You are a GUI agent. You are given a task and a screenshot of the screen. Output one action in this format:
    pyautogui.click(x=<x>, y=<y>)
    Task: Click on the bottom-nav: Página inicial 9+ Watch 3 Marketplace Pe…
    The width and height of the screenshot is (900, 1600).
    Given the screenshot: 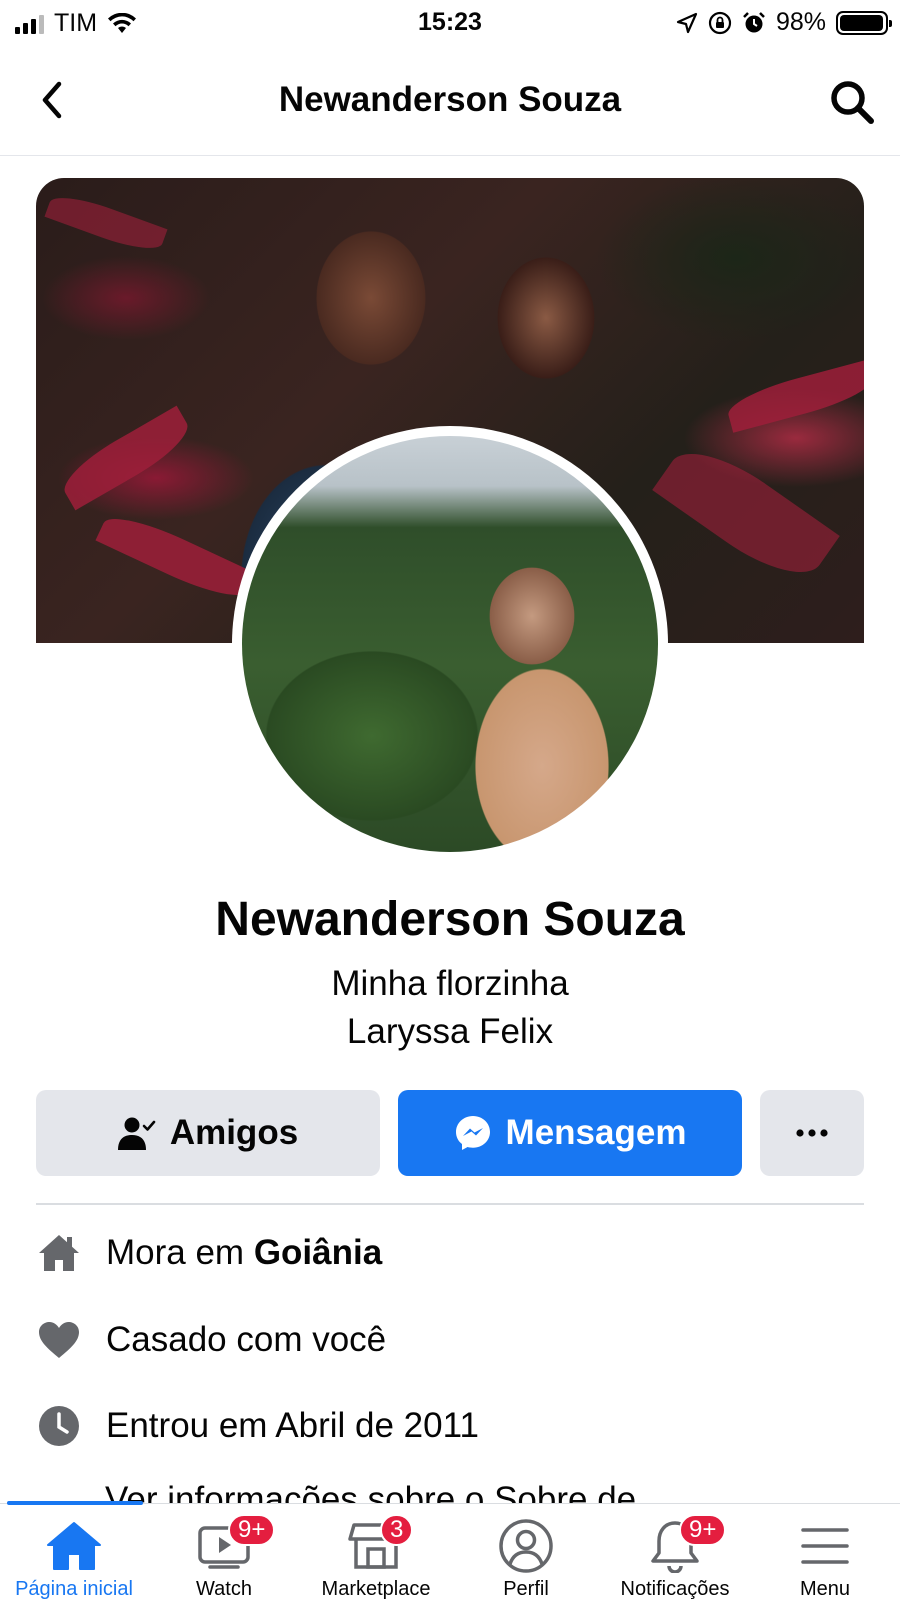 What is the action you would take?
    pyautogui.click(x=450, y=1550)
    